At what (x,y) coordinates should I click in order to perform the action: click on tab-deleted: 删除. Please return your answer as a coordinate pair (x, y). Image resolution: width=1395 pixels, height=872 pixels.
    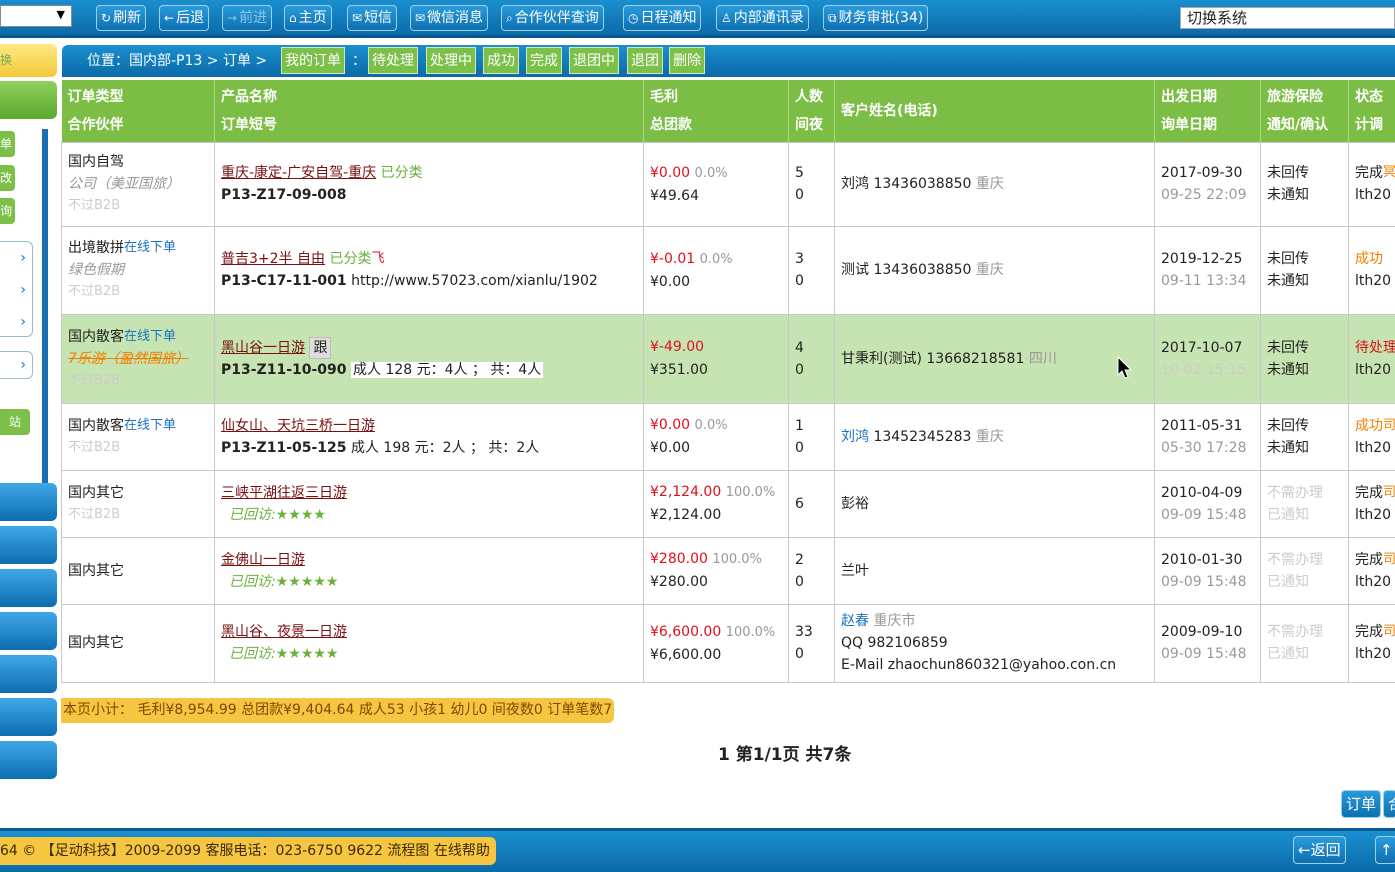
    Looking at the image, I should click on (687, 60).